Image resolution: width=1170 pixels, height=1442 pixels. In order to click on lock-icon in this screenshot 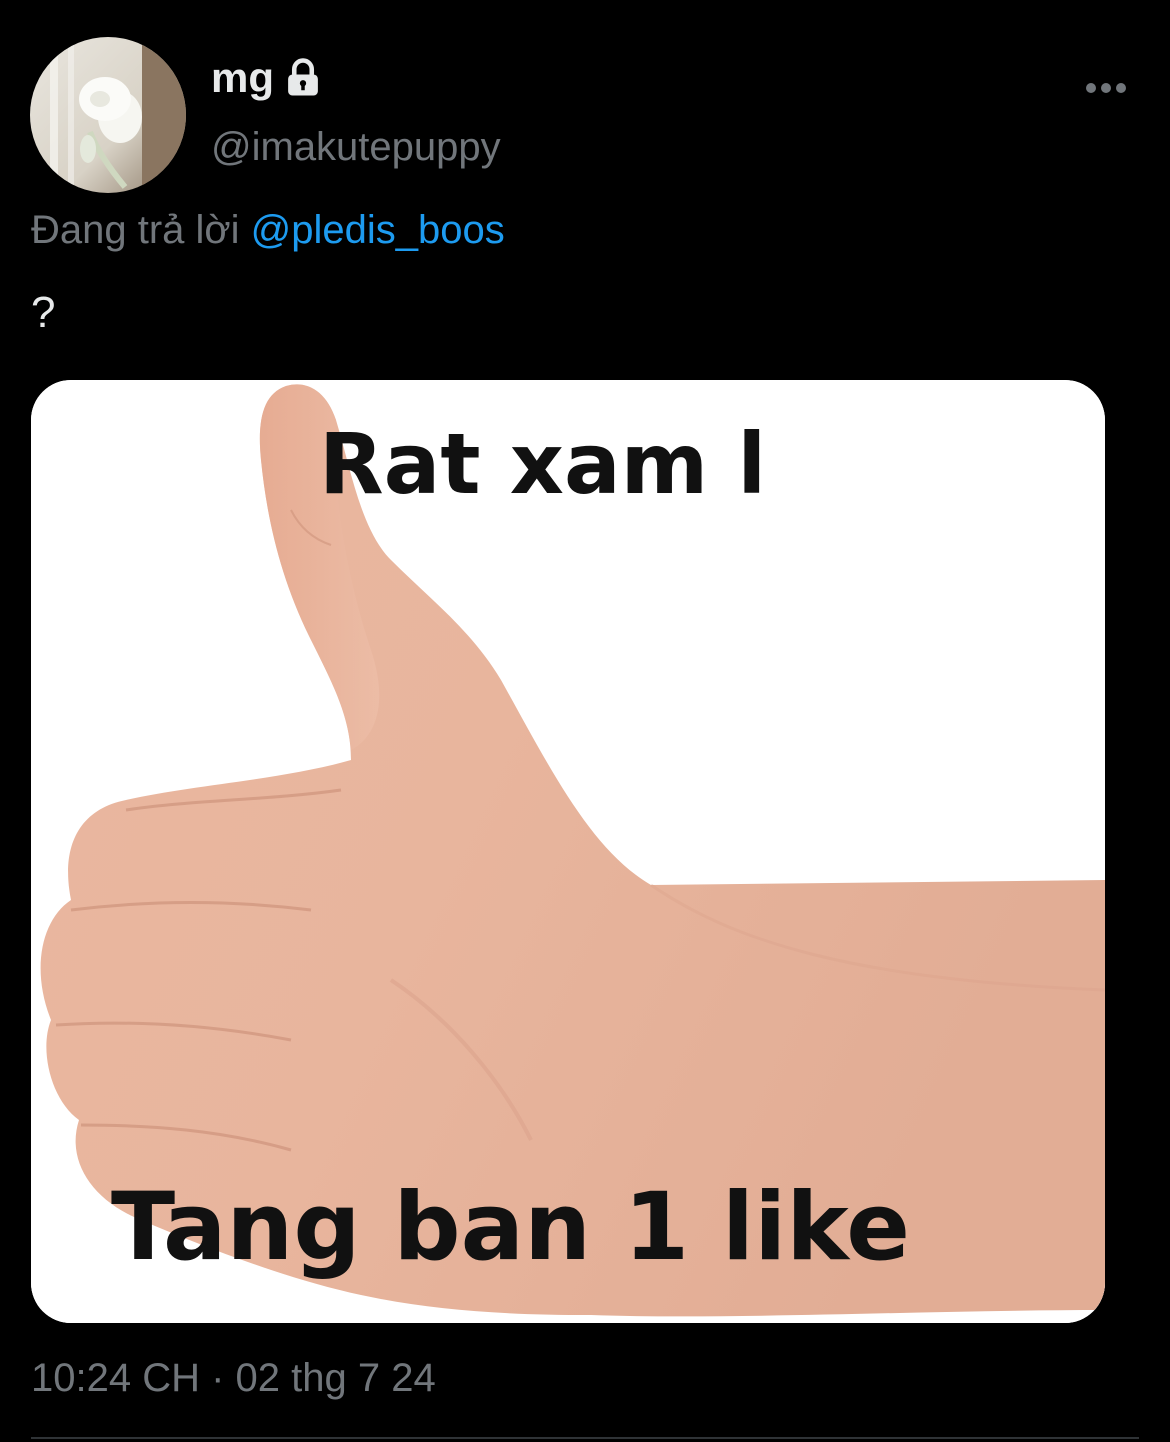, I will do `click(303, 78)`.